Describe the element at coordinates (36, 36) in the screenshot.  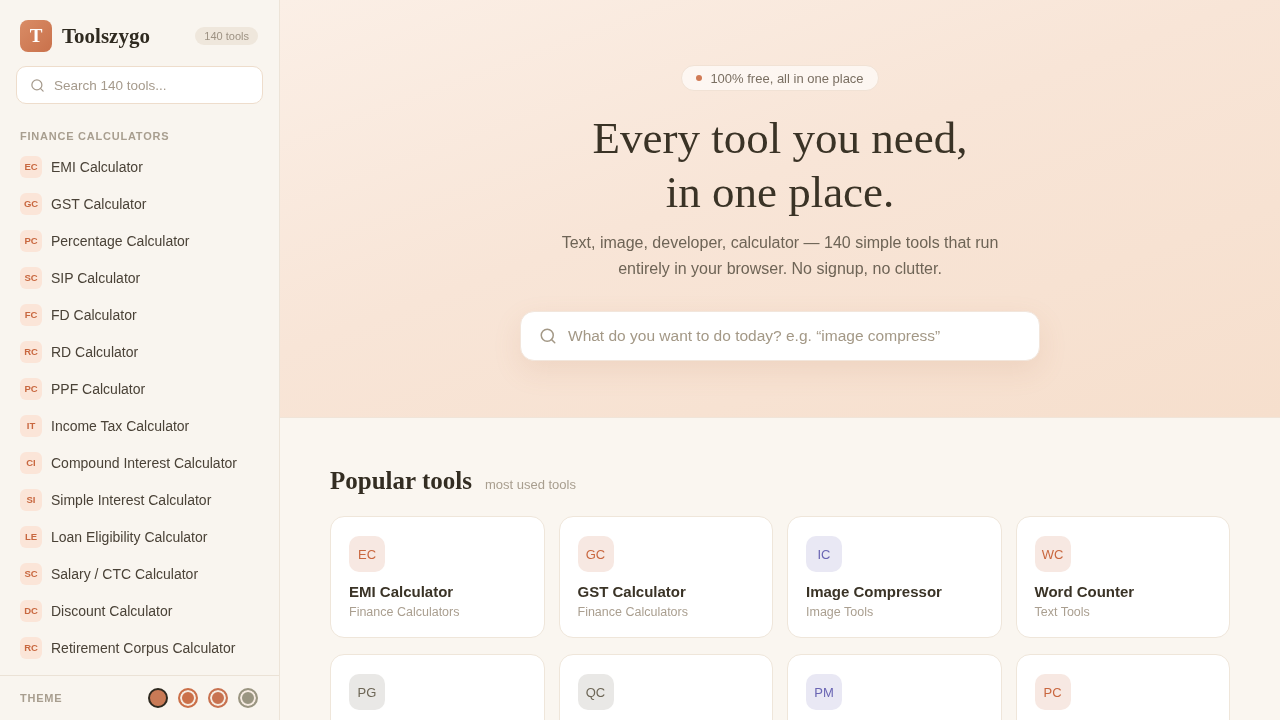
I see `logo-tile: T` at that location.